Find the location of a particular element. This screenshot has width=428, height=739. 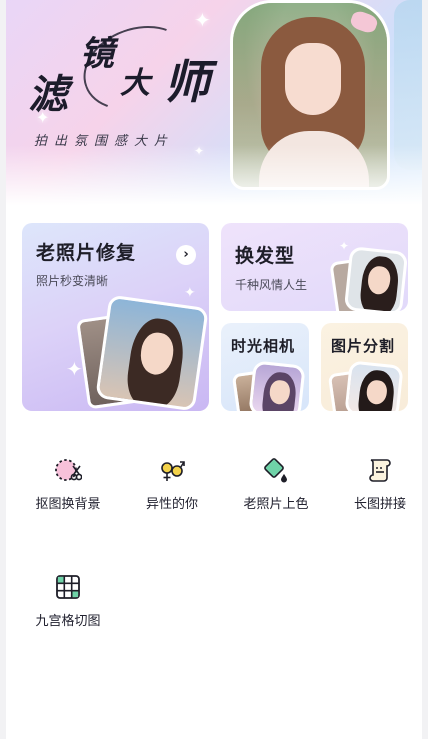

card-title: 老照片修复 is located at coordinates (86, 253).